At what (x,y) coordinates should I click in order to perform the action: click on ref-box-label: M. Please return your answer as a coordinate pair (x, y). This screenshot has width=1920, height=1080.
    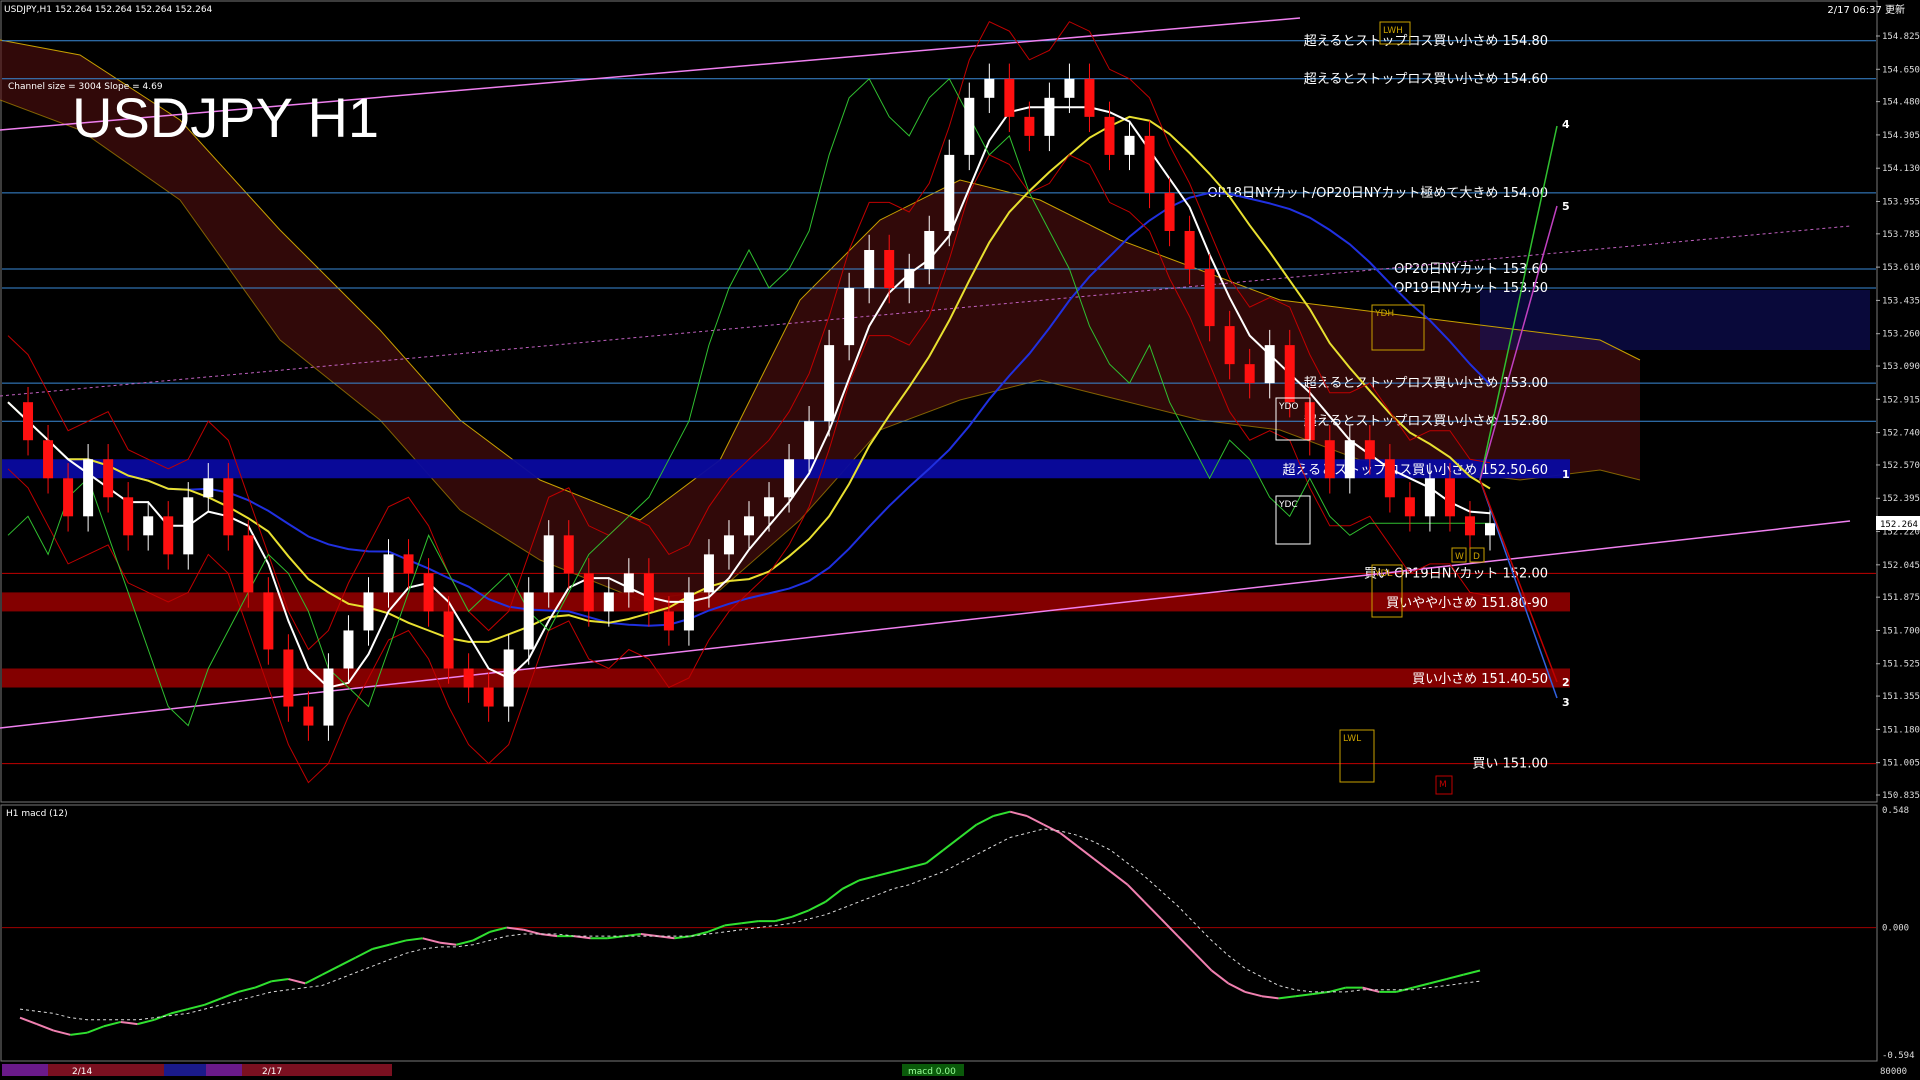
    Looking at the image, I should click on (1443, 785).